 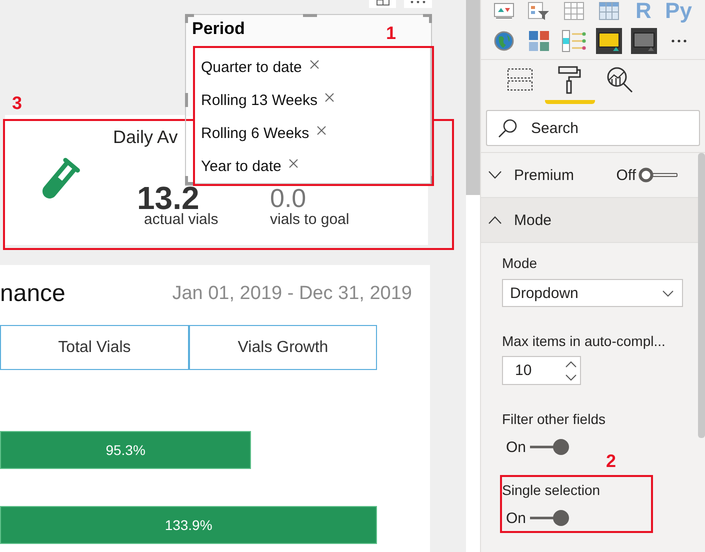 I want to click on kpi-caption: actual vials, so click(x=181, y=219).